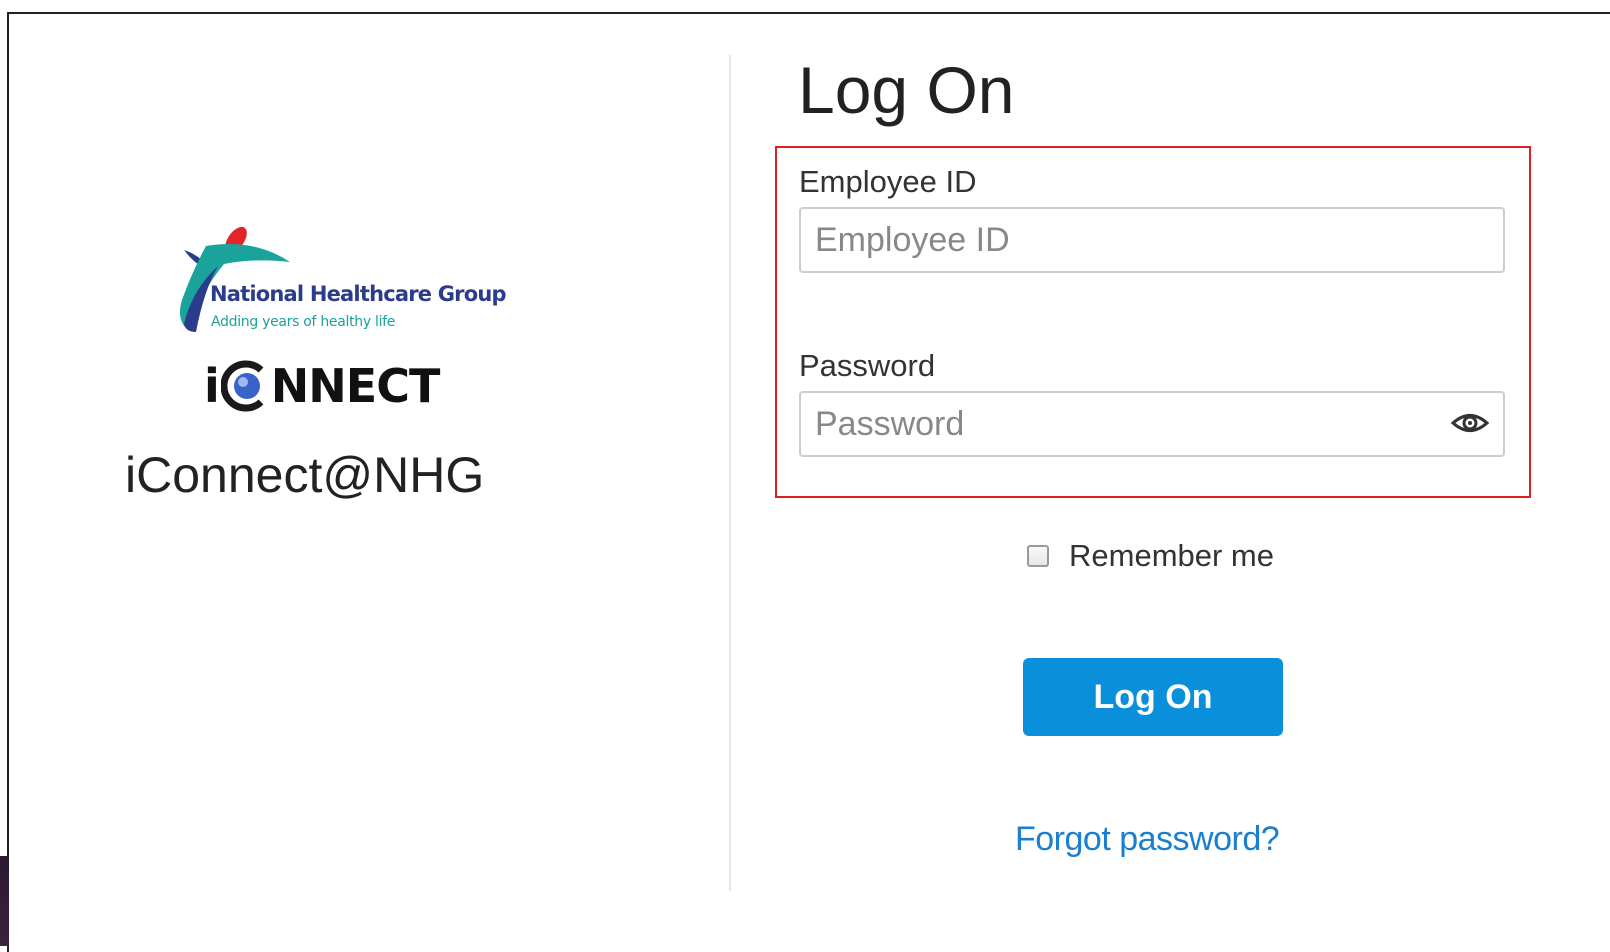 Image resolution: width=1610 pixels, height=952 pixels. Describe the element at coordinates (355, 386) in the screenshot. I see `iconnect-logo-suffix: NNECT` at that location.